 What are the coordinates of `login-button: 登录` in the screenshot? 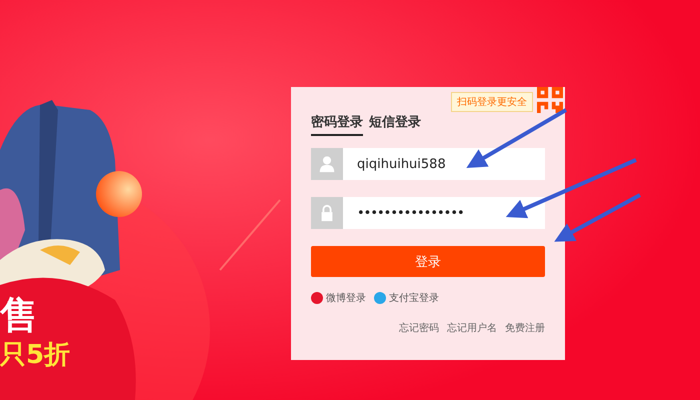 It's located at (428, 261).